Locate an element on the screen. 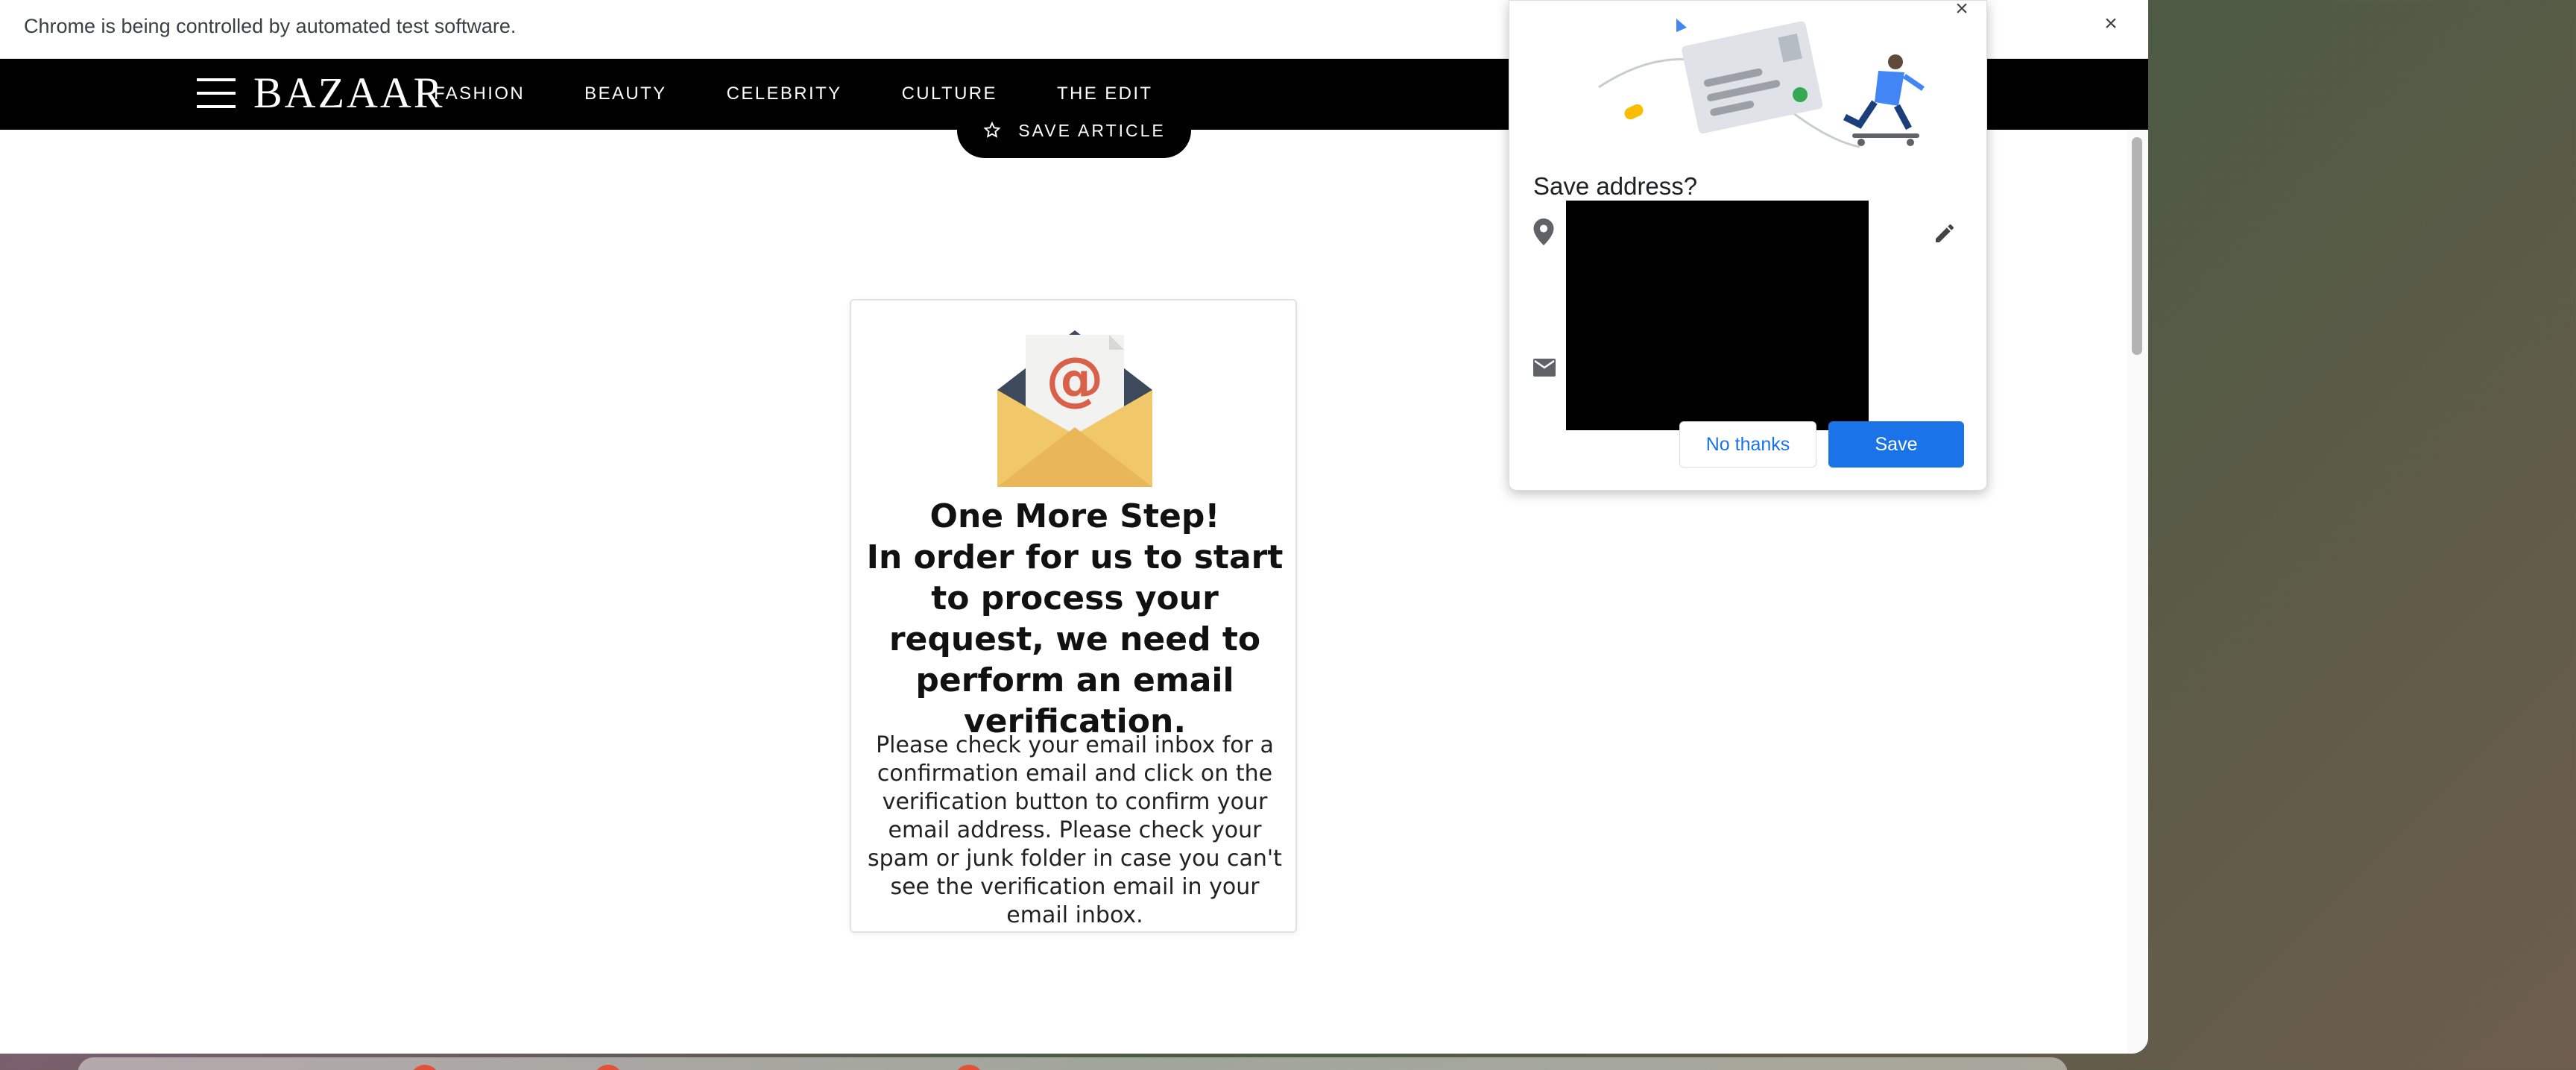  bookmark-star-icon is located at coordinates (992, 129).